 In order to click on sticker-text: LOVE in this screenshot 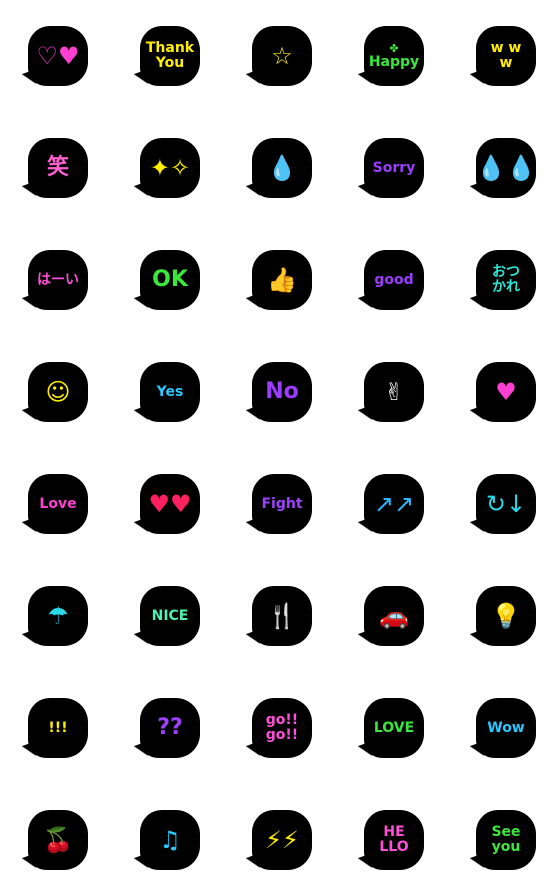, I will do `click(394, 727)`.